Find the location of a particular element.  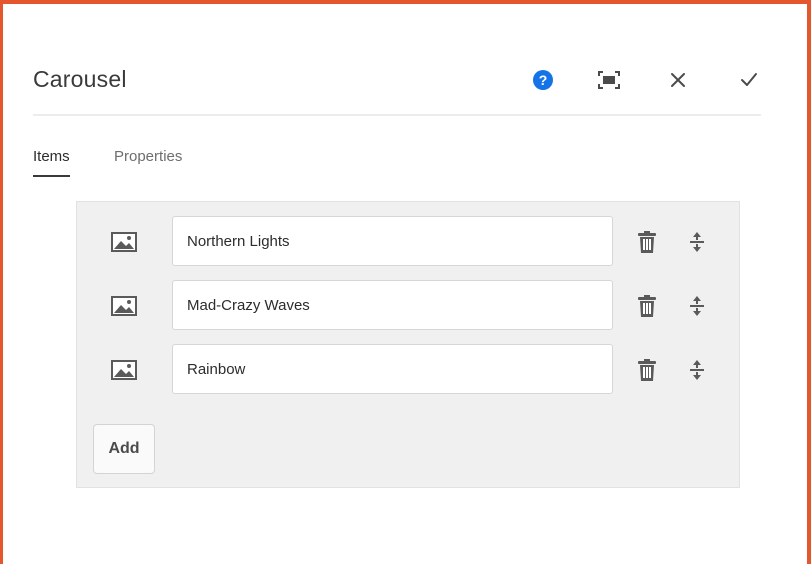

help-button: ? is located at coordinates (543, 80).